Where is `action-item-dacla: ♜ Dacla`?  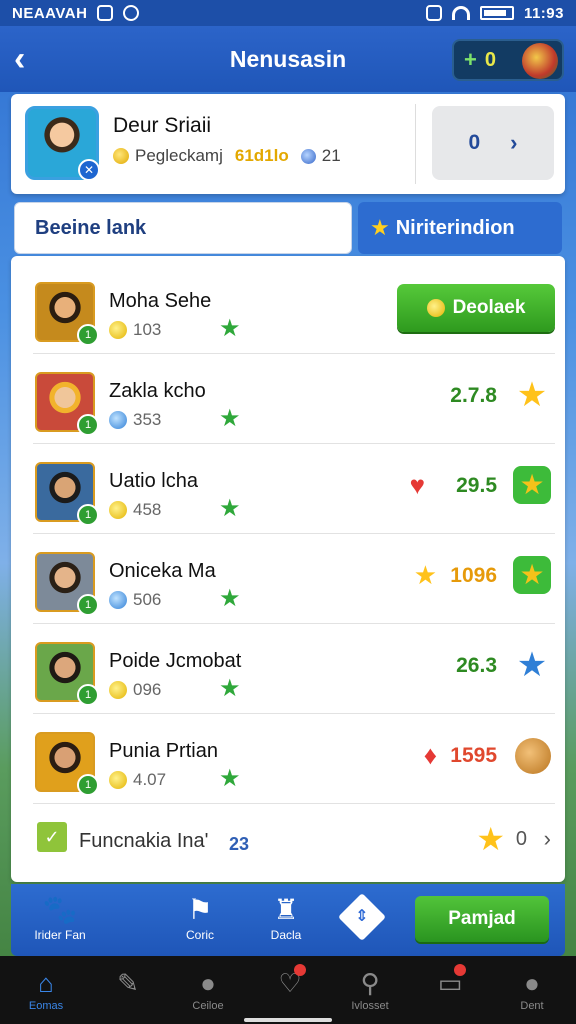 action-item-dacla: ♜ Dacla is located at coordinates (286, 917).